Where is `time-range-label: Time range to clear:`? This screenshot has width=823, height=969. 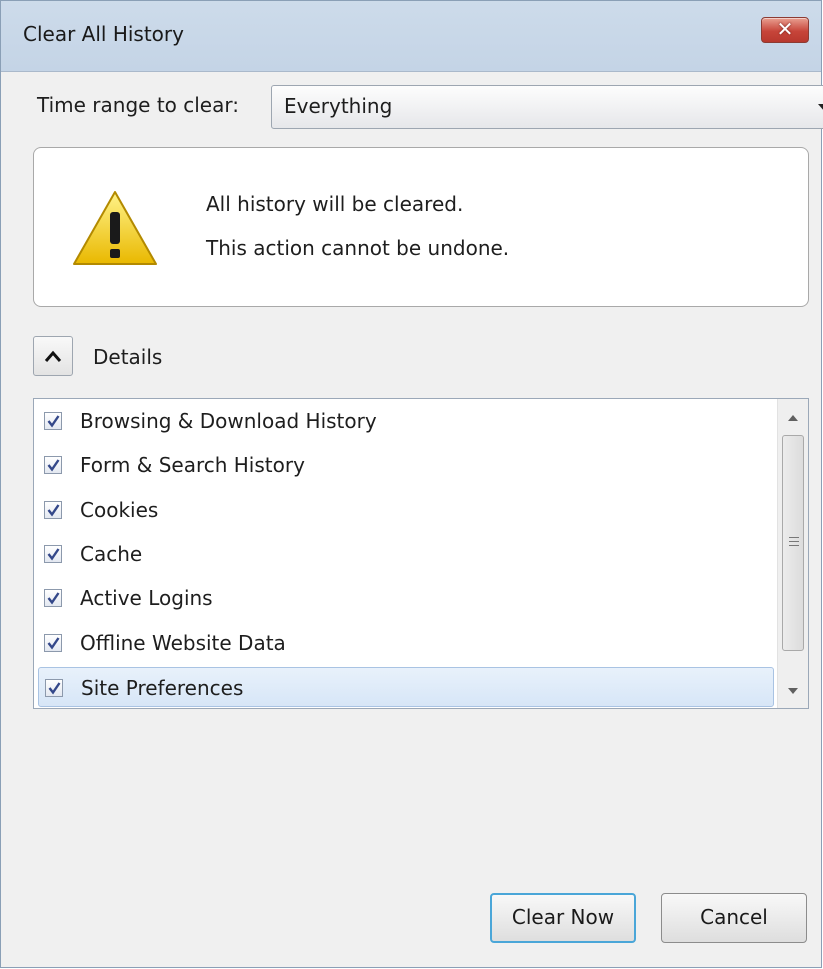 time-range-label: Time range to clear: is located at coordinates (138, 105).